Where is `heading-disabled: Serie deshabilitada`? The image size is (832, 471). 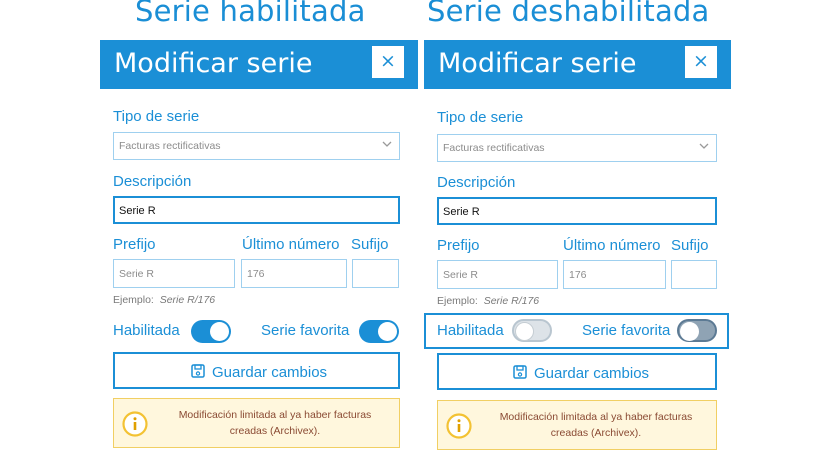
heading-disabled: Serie deshabilitada is located at coordinates (568, 14).